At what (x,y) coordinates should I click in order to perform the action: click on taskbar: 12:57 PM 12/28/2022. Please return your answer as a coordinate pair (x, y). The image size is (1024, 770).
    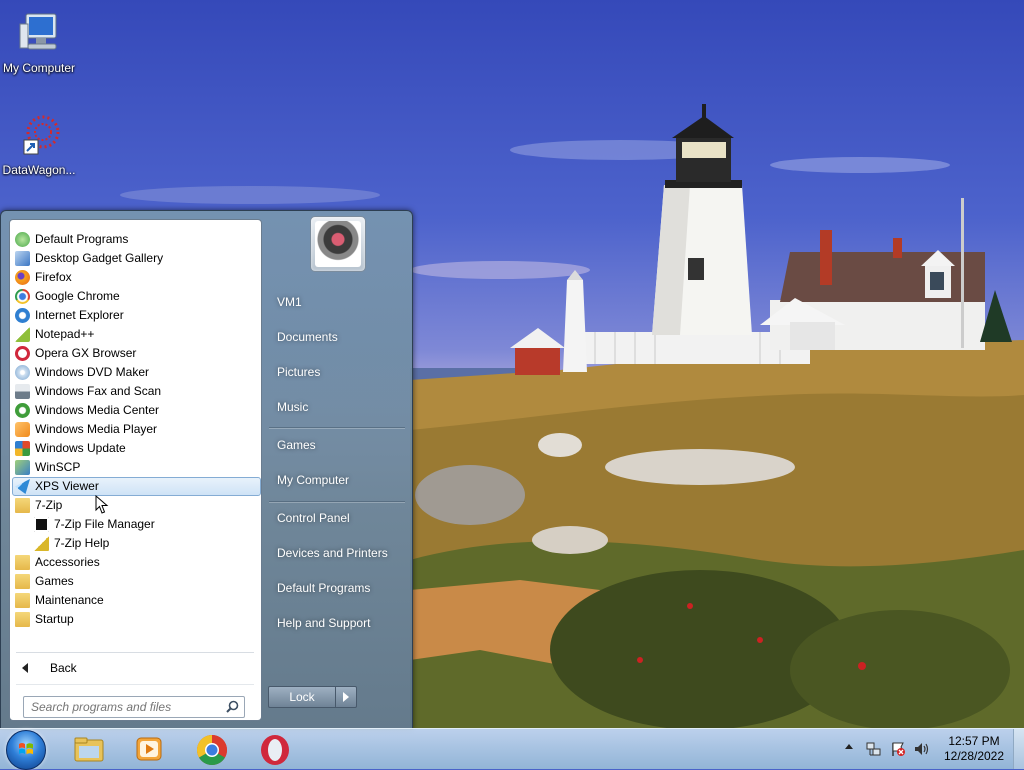
    Looking at the image, I should click on (512, 749).